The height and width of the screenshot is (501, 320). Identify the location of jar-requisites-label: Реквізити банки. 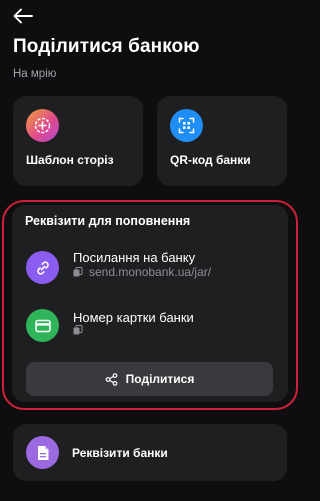
(120, 453).